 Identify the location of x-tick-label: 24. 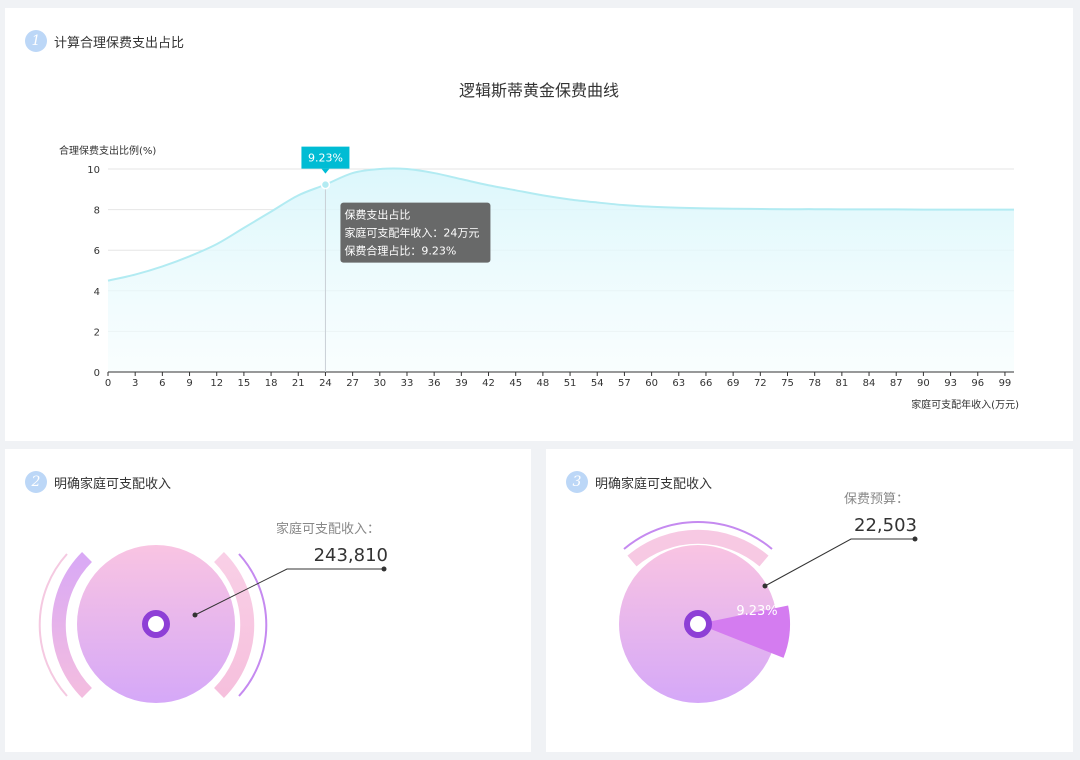
(325, 383).